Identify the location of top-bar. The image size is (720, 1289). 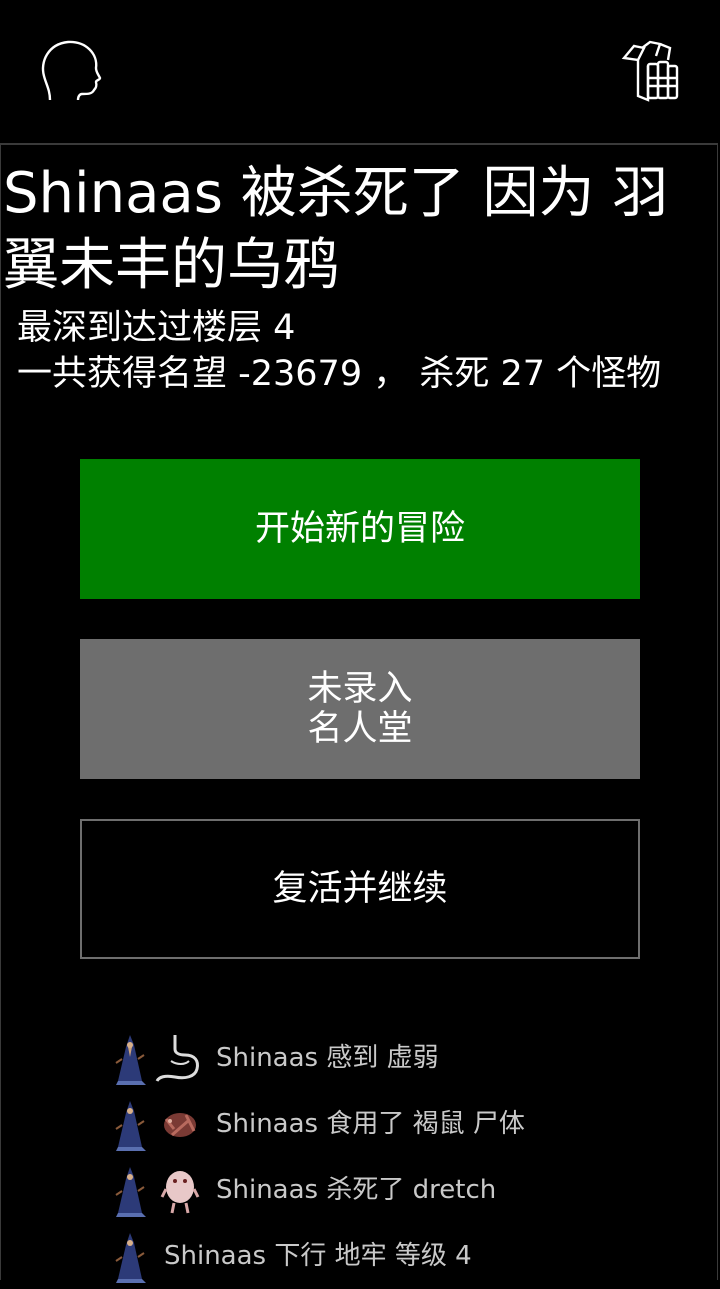
(360, 71).